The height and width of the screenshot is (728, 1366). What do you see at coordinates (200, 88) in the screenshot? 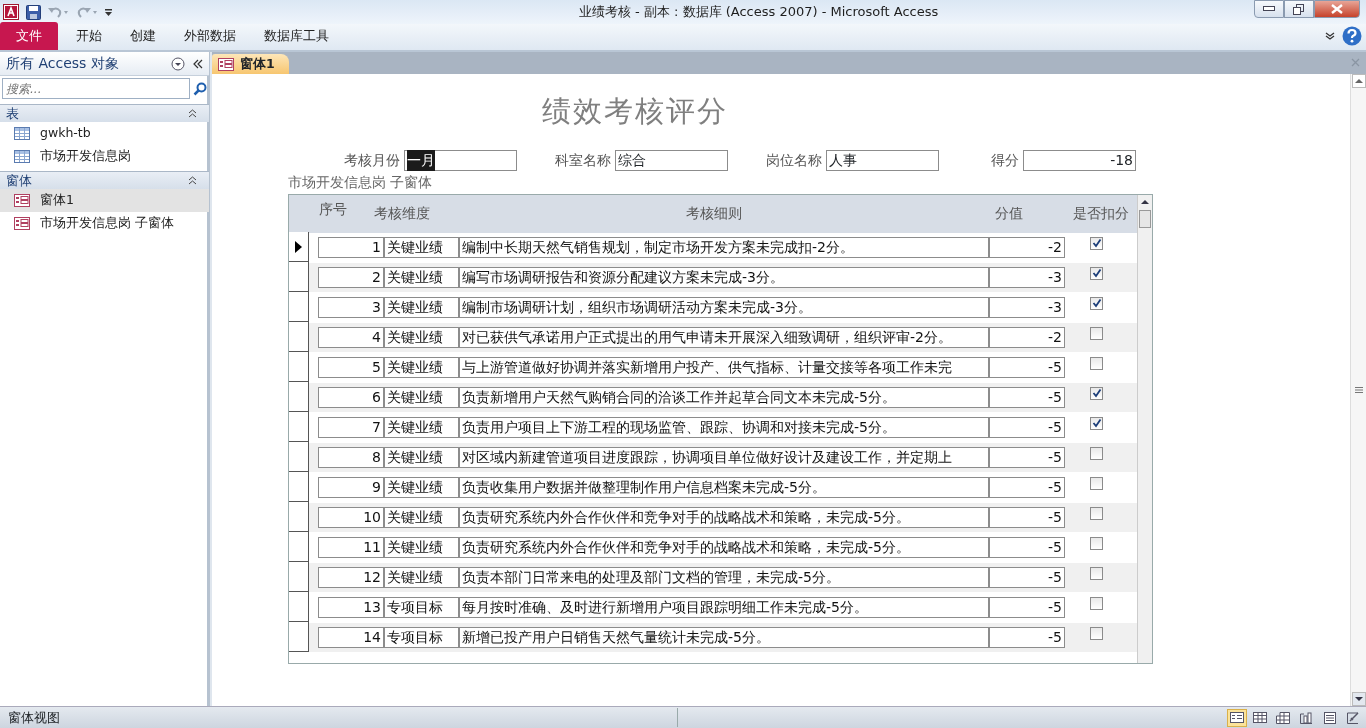
I see `search-icon` at bounding box center [200, 88].